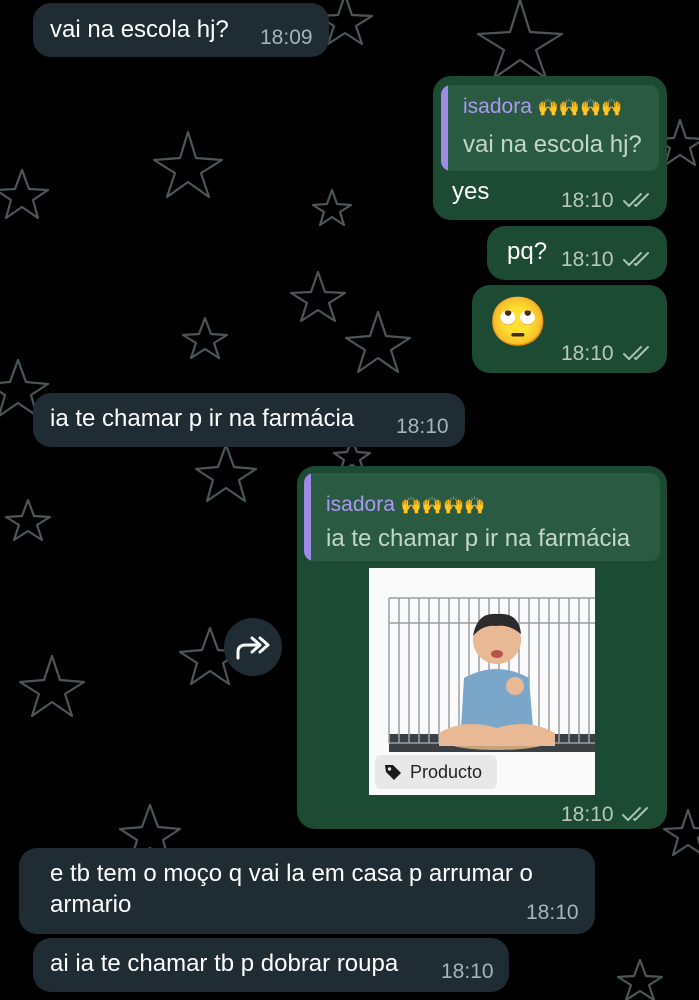 This screenshot has width=699, height=1000. I want to click on message-text: ia te chamar p ir na farmácia, so click(202, 418).